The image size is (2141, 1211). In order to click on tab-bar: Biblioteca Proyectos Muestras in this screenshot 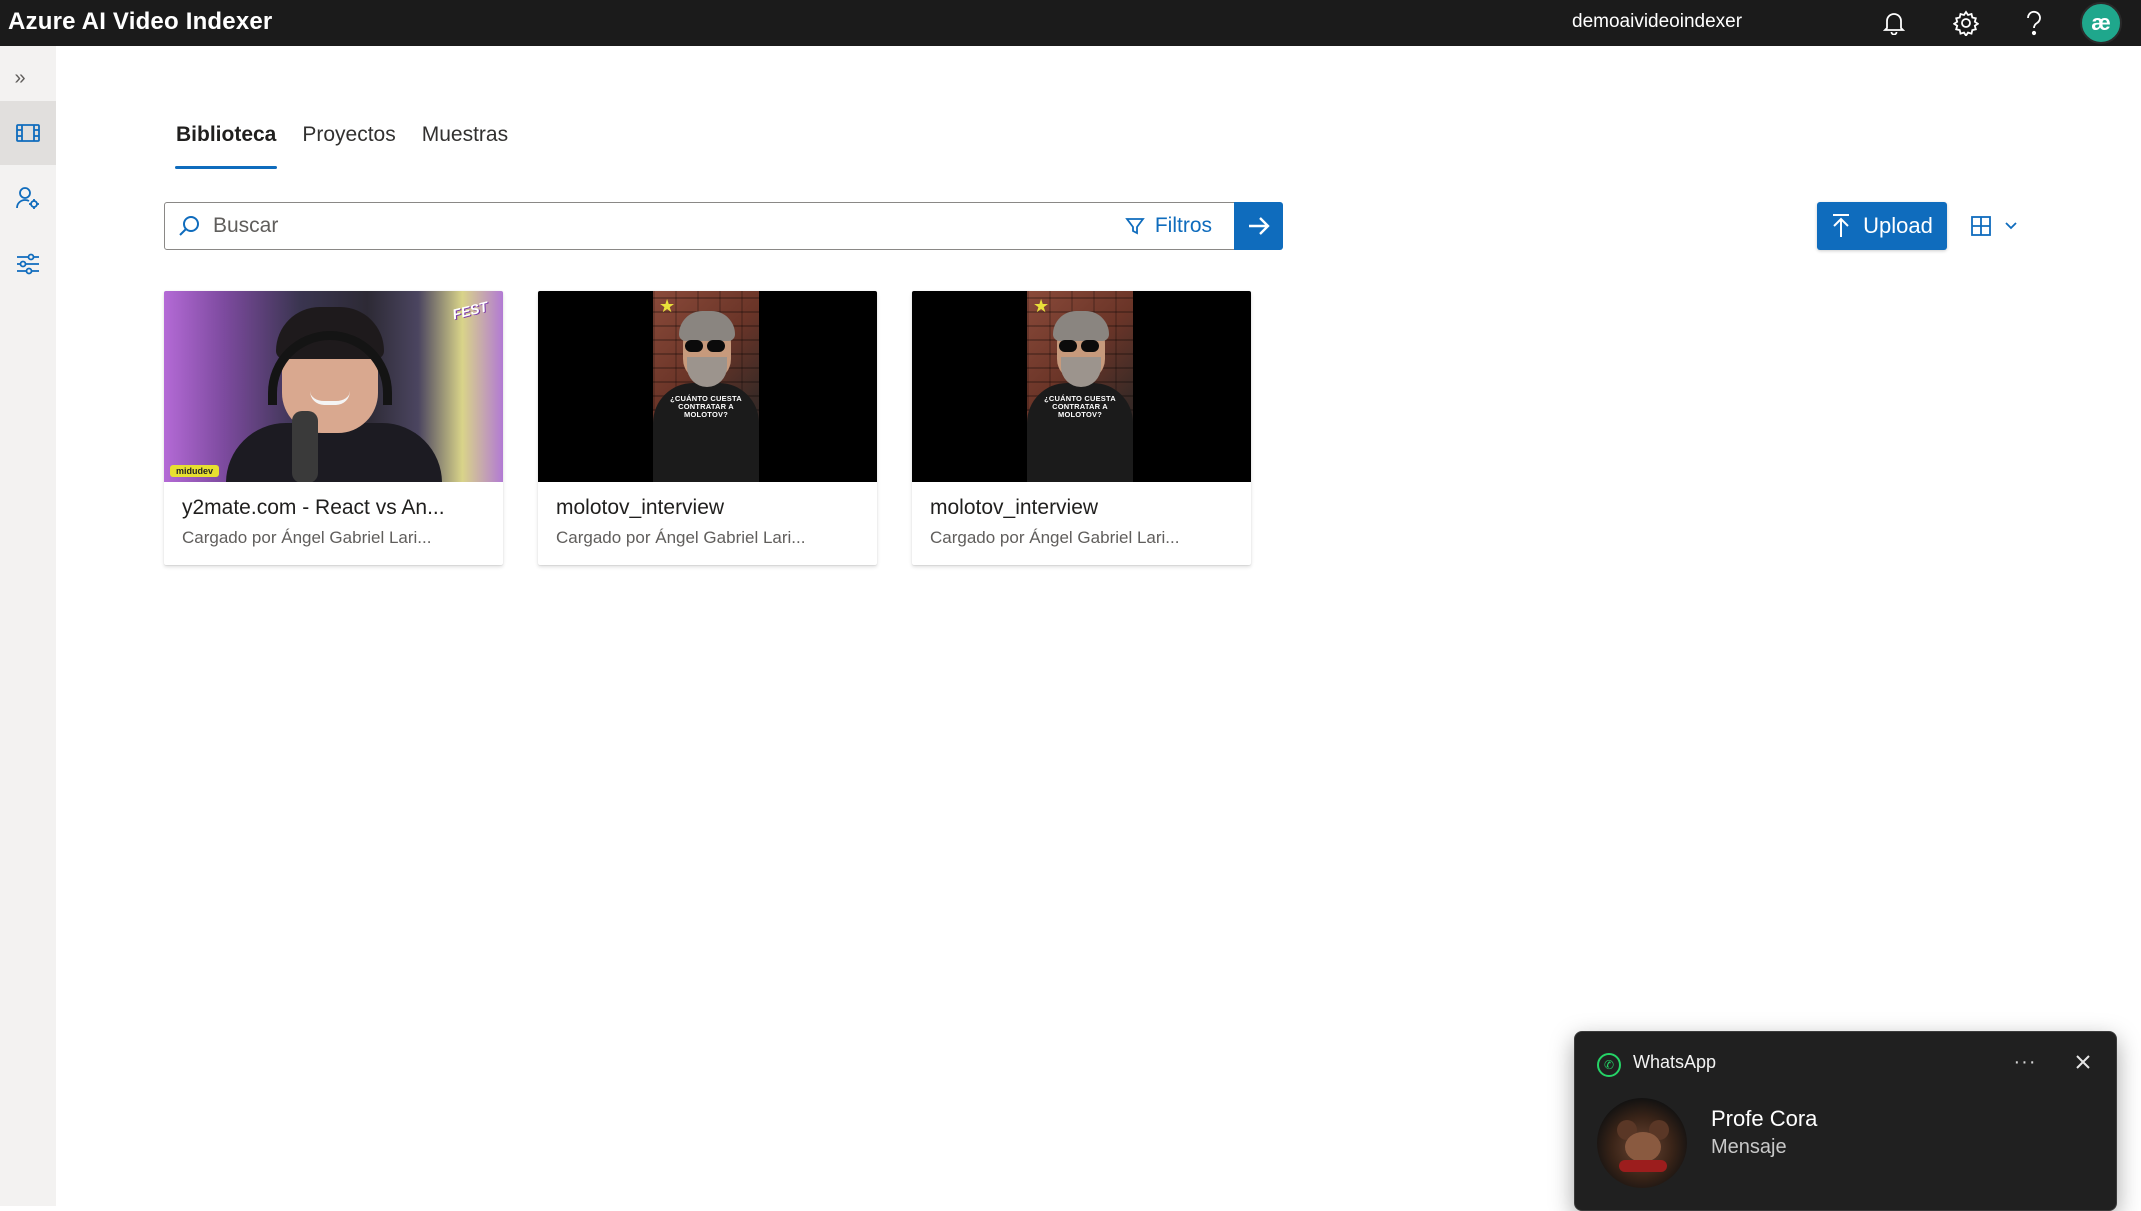, I will do `click(342, 142)`.